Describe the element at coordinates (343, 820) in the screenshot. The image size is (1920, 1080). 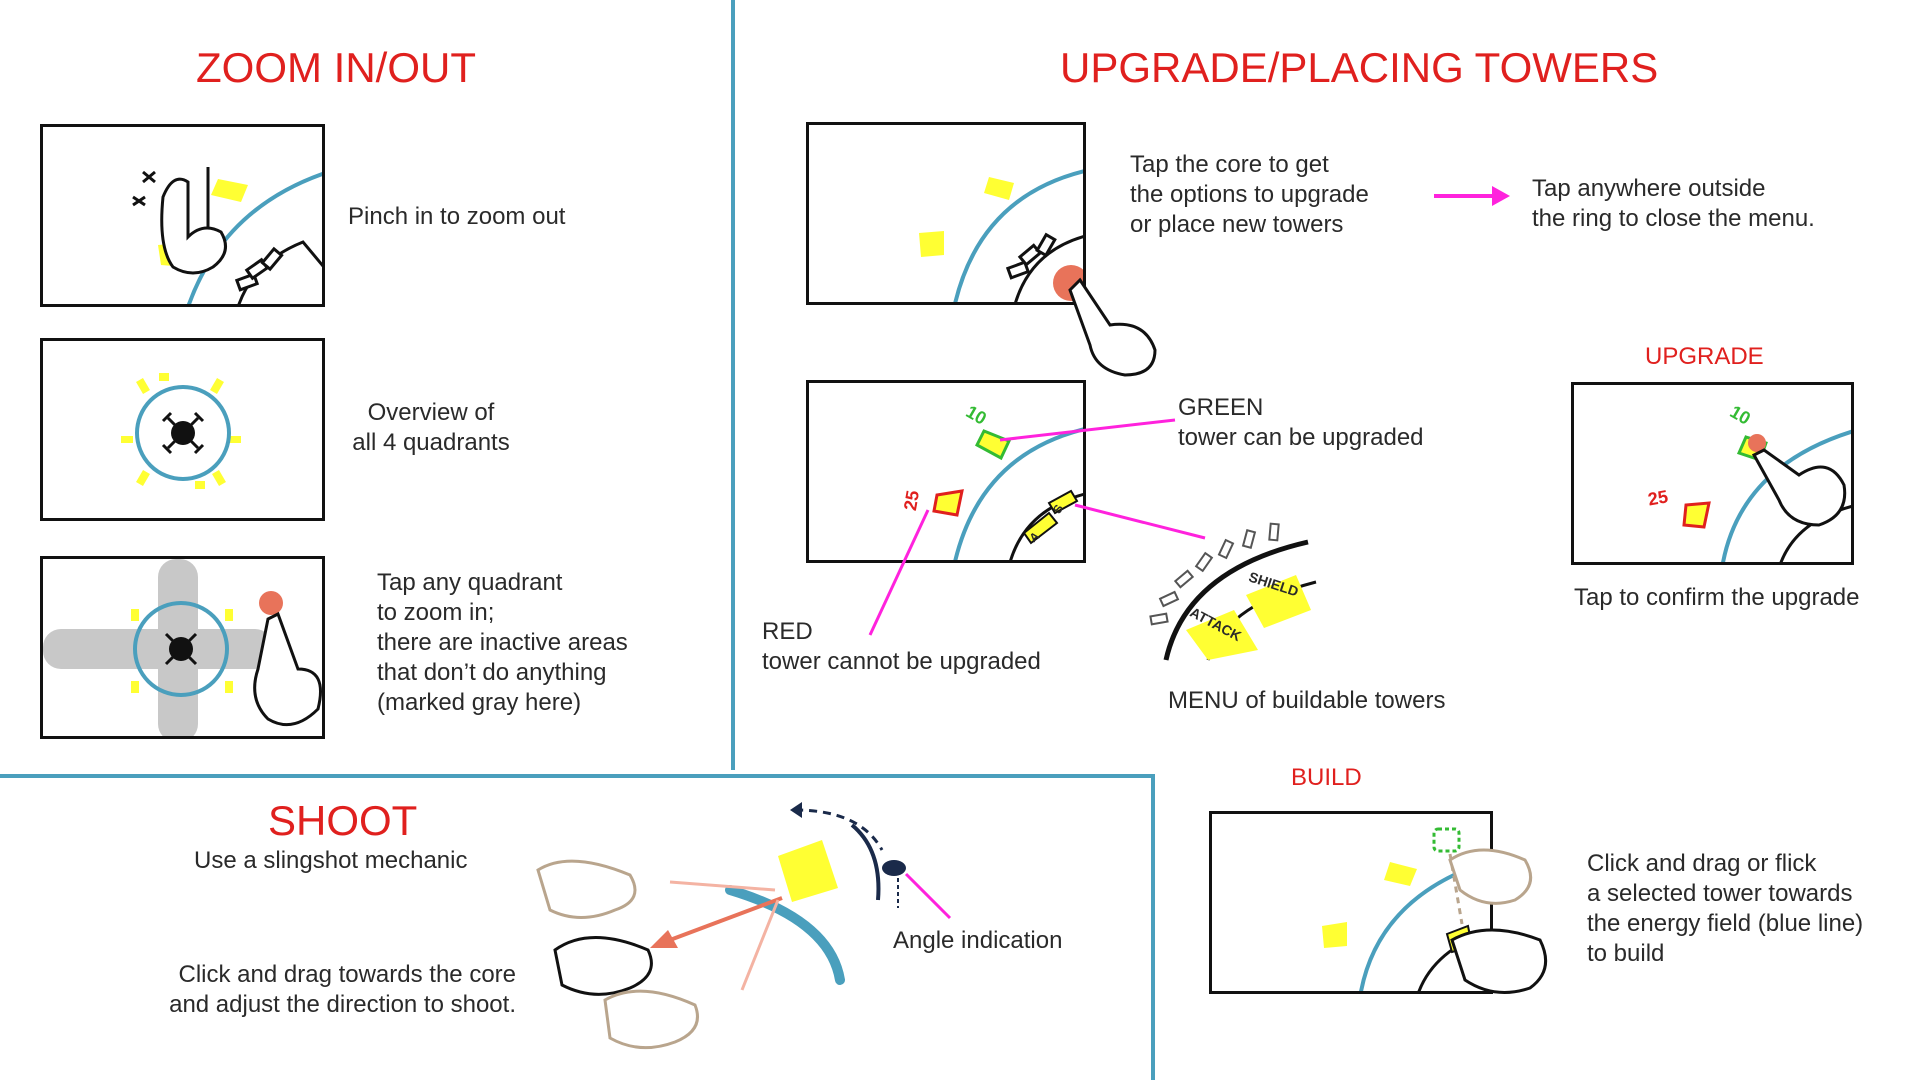
I see `shoot-title: SHOOT` at that location.